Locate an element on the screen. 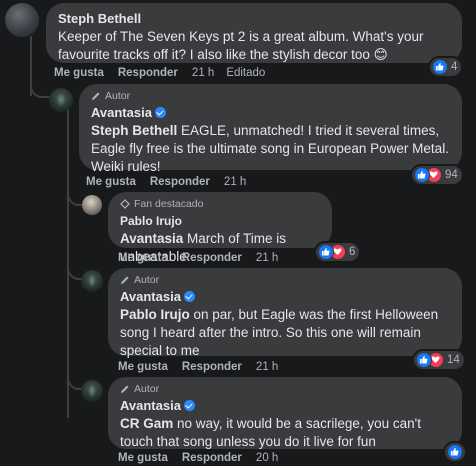 The width and height of the screenshot is (476, 466). mention: Avantasia is located at coordinates (151, 238).